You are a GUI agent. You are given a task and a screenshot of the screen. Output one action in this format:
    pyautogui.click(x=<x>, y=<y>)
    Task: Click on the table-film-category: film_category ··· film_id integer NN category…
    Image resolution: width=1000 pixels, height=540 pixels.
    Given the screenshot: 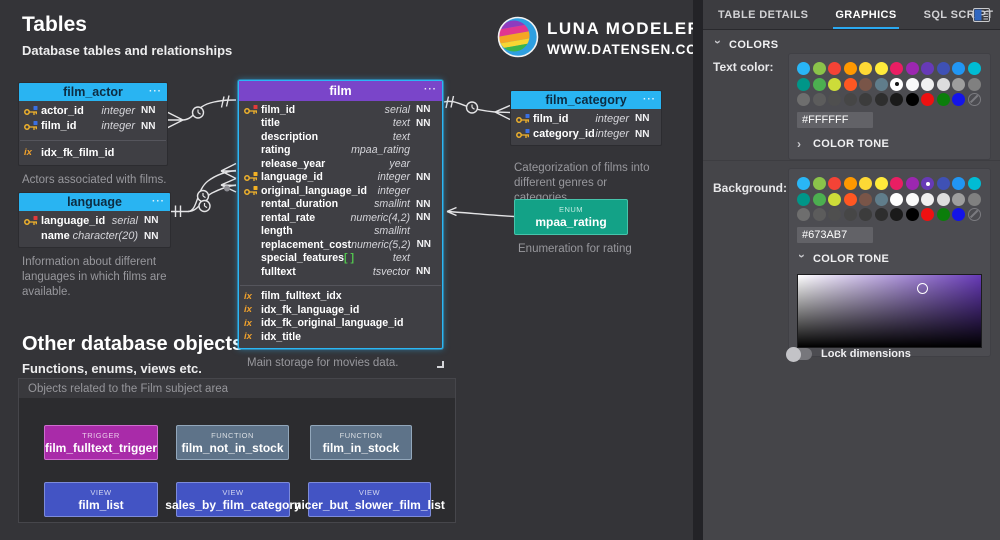 What is the action you would take?
    pyautogui.click(x=587, y=148)
    